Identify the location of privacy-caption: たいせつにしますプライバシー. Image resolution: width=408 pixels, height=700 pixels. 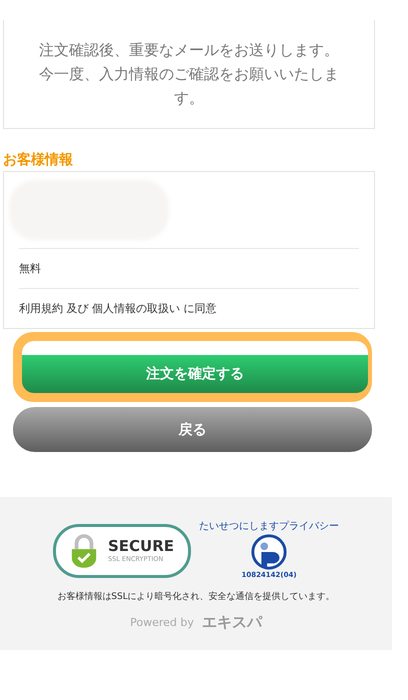
(269, 527).